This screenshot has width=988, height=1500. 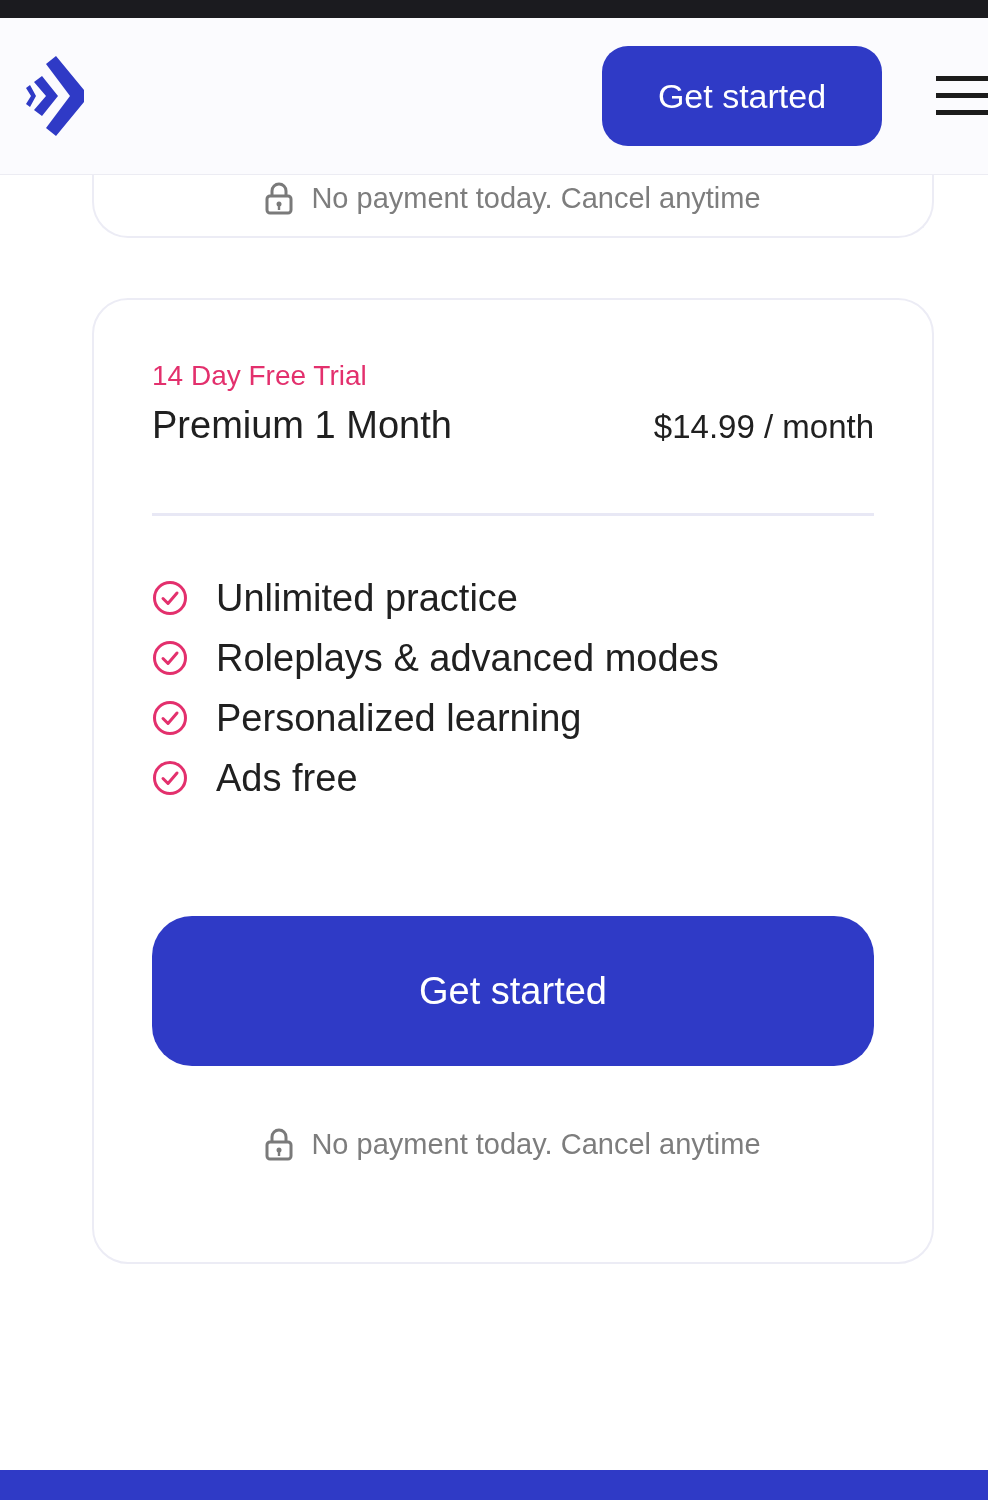 What do you see at coordinates (56, 96) in the screenshot?
I see `logo-icon` at bounding box center [56, 96].